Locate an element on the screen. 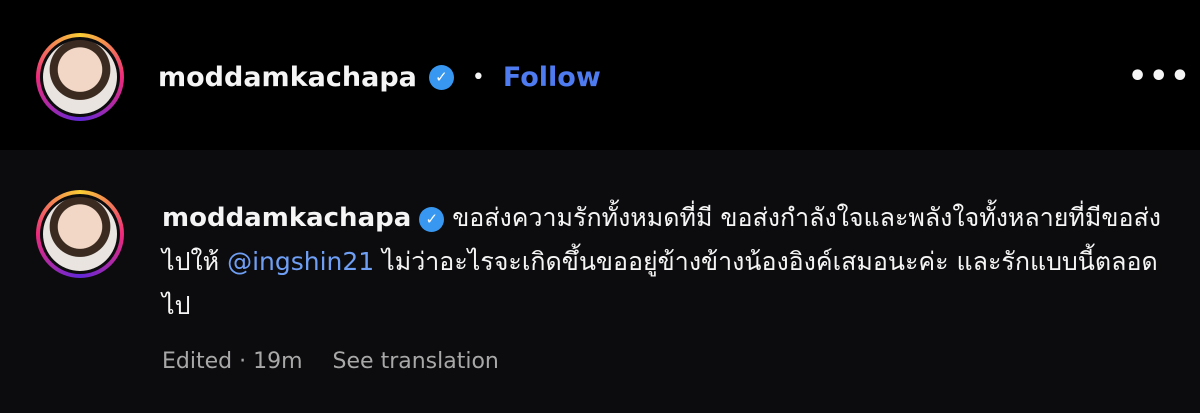  post-header: moddamkachapa ✓ • Follow is located at coordinates (379, 77).